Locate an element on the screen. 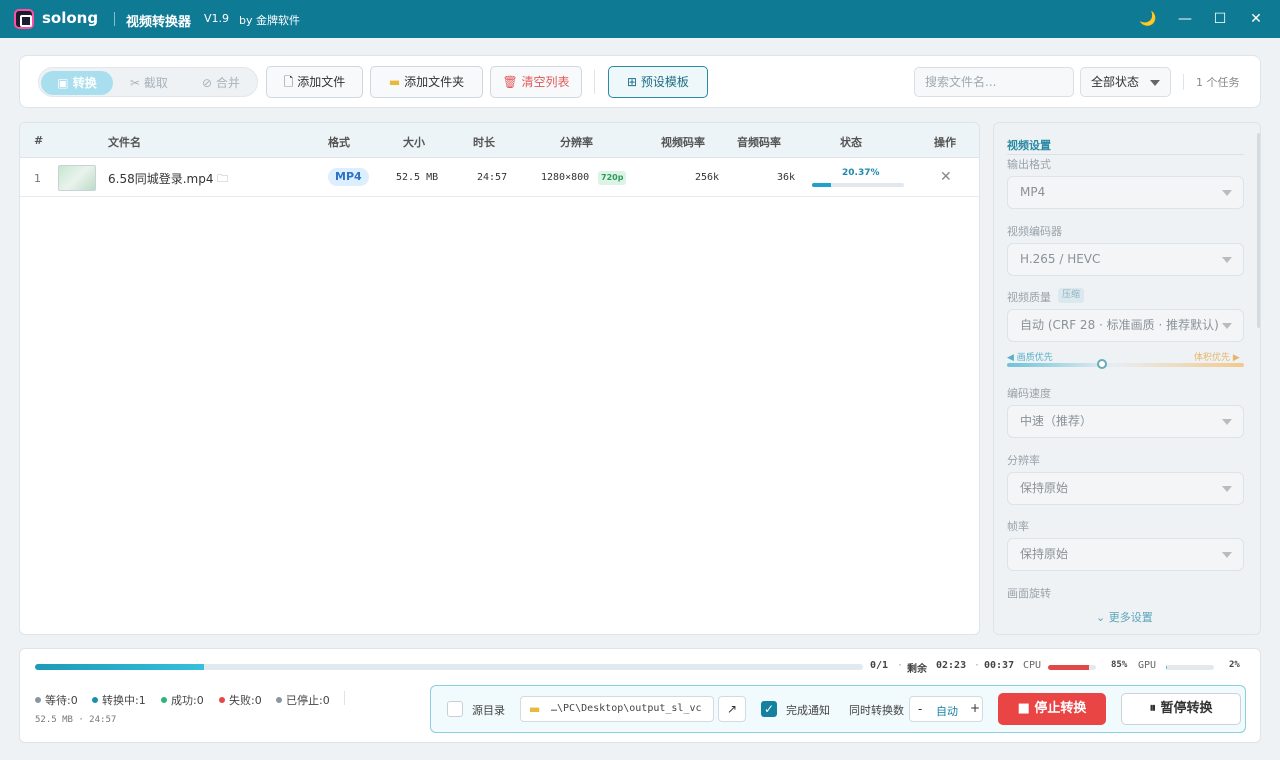  col-format: 格式 is located at coordinates (339, 142).